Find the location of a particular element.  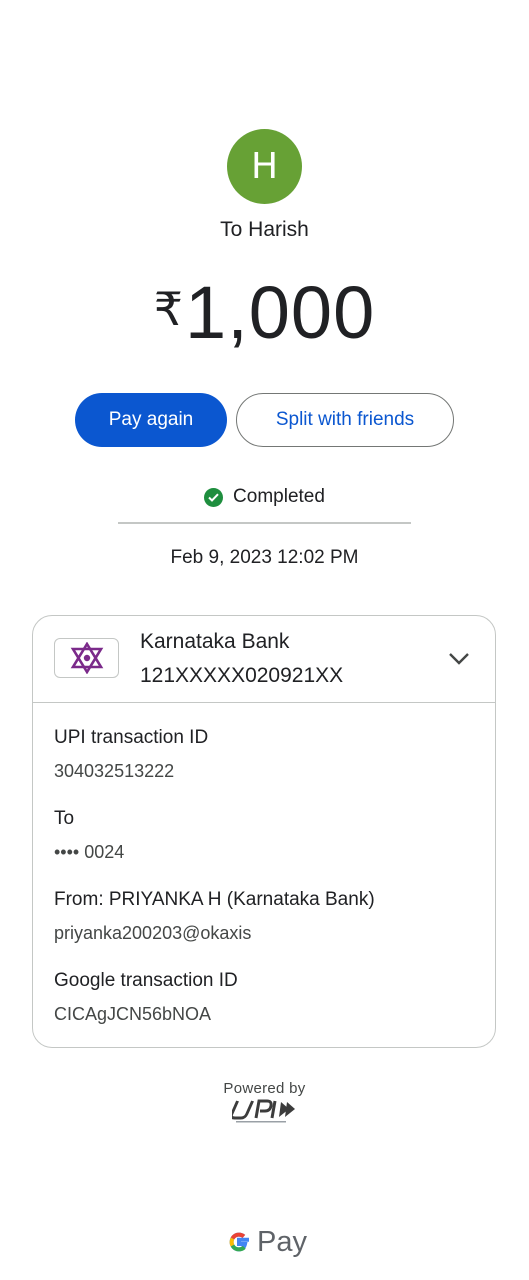

powered-by-label: Powered by is located at coordinates (264, 1088).